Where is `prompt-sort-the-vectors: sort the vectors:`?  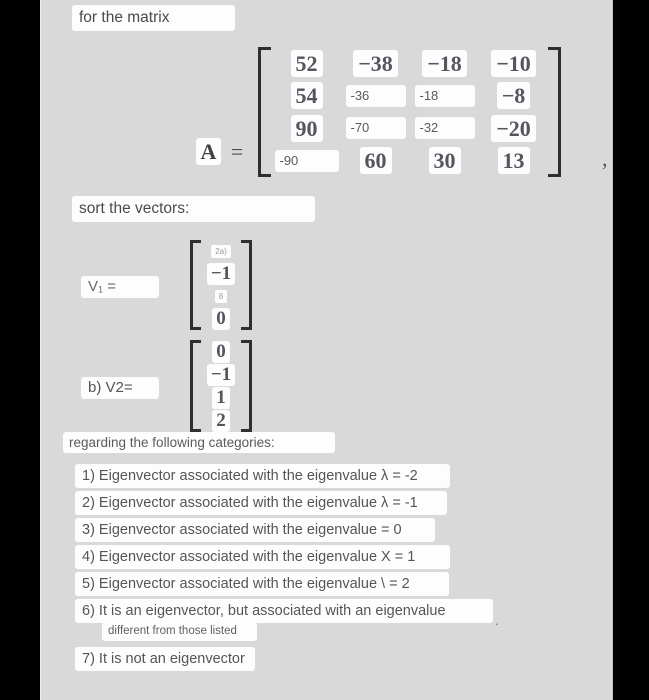 prompt-sort-the-vectors: sort the vectors: is located at coordinates (193, 209).